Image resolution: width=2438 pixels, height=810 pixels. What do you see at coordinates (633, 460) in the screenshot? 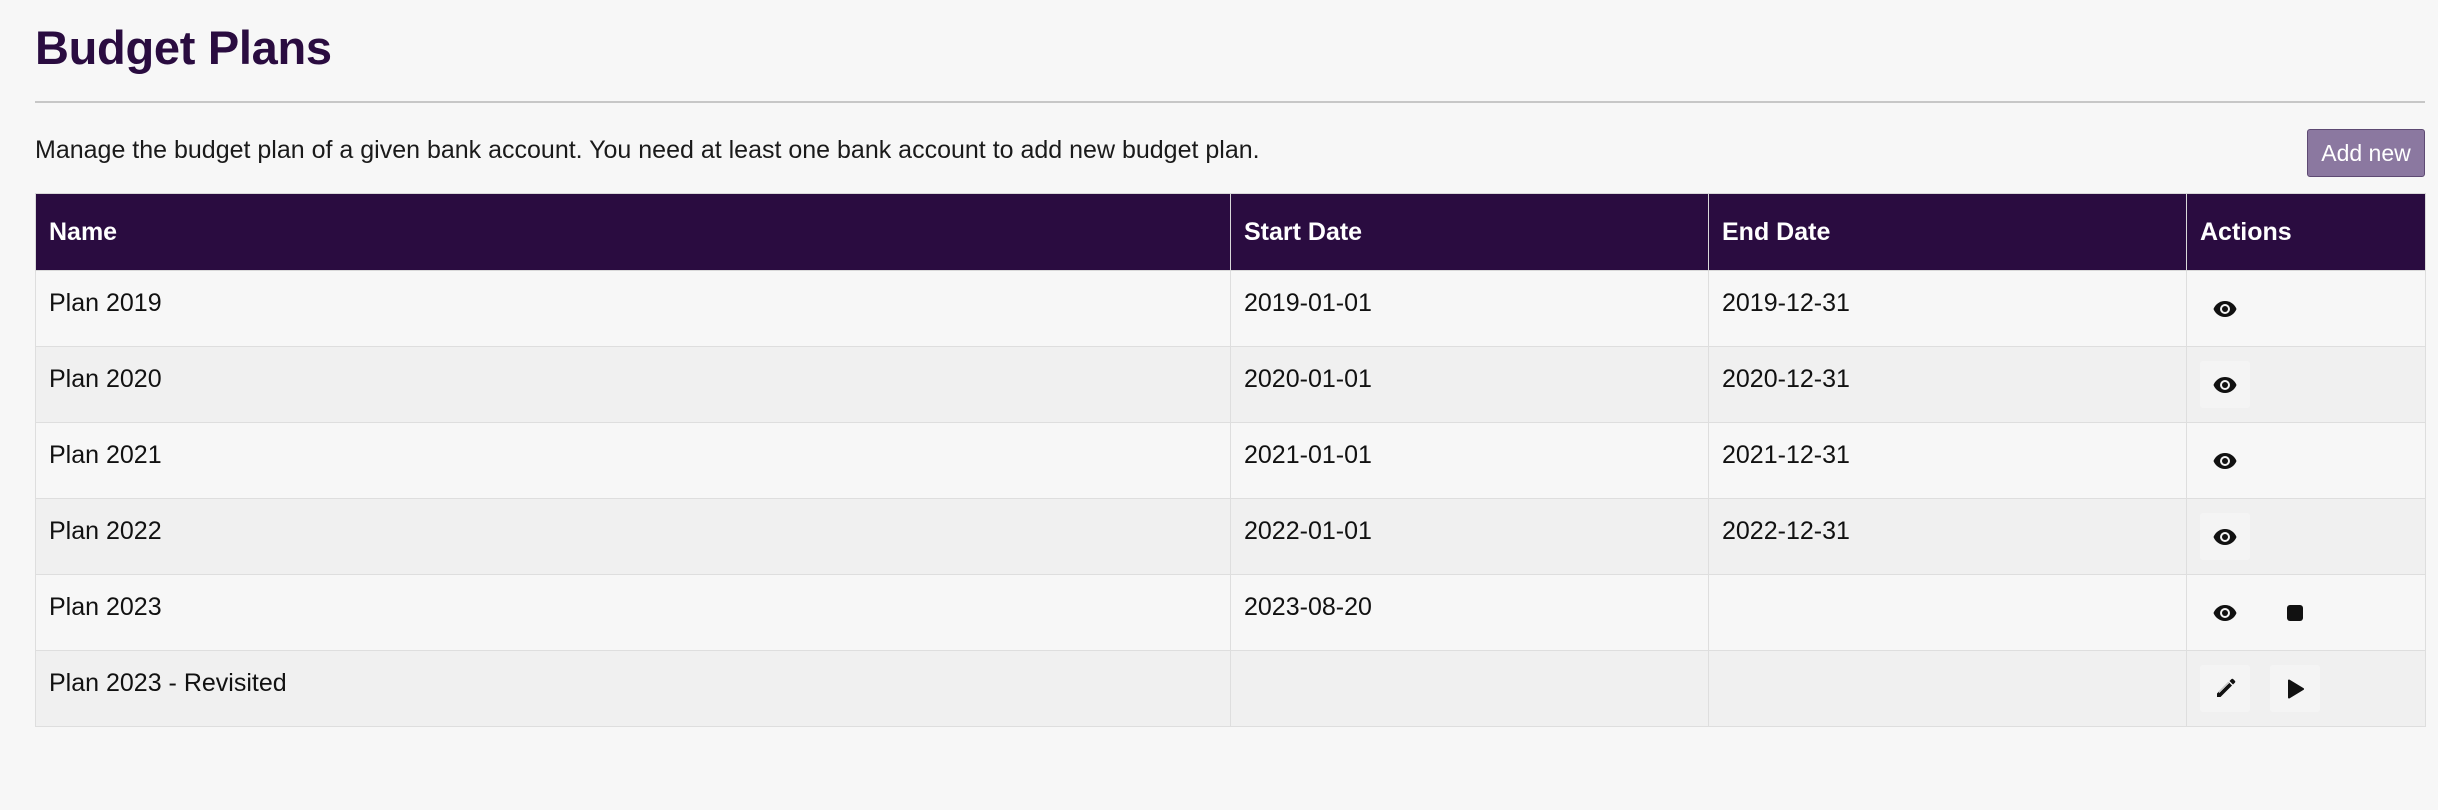
I see `cell-name: Plan 2021` at bounding box center [633, 460].